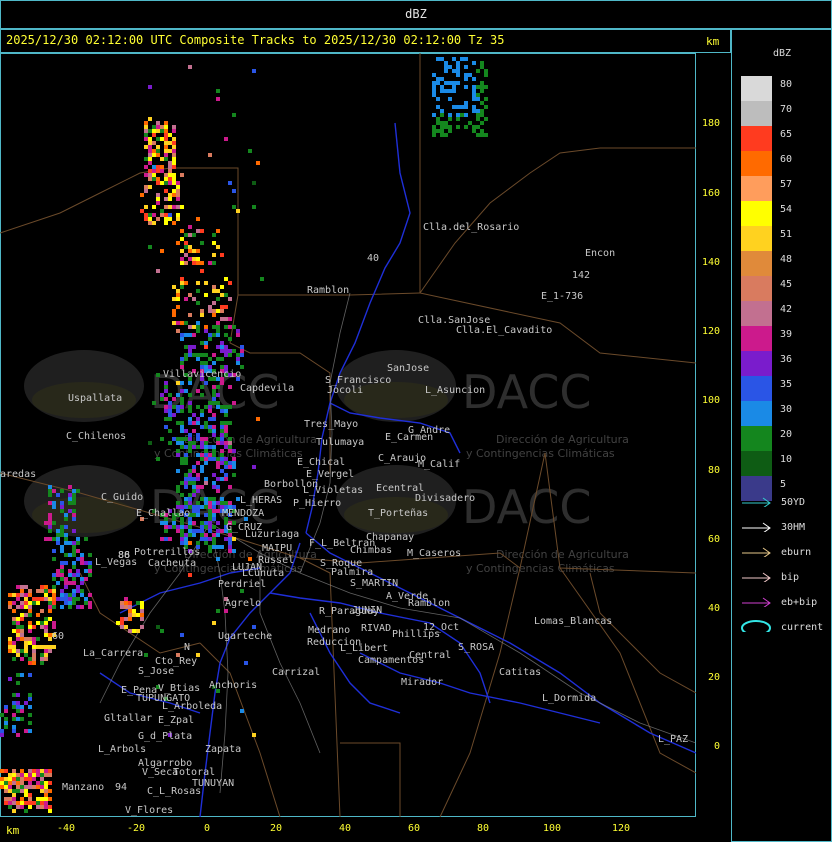 The width and height of the screenshot is (832, 842). Describe the element at coordinates (243, 603) in the screenshot. I see `place-label: Agrelo` at that location.